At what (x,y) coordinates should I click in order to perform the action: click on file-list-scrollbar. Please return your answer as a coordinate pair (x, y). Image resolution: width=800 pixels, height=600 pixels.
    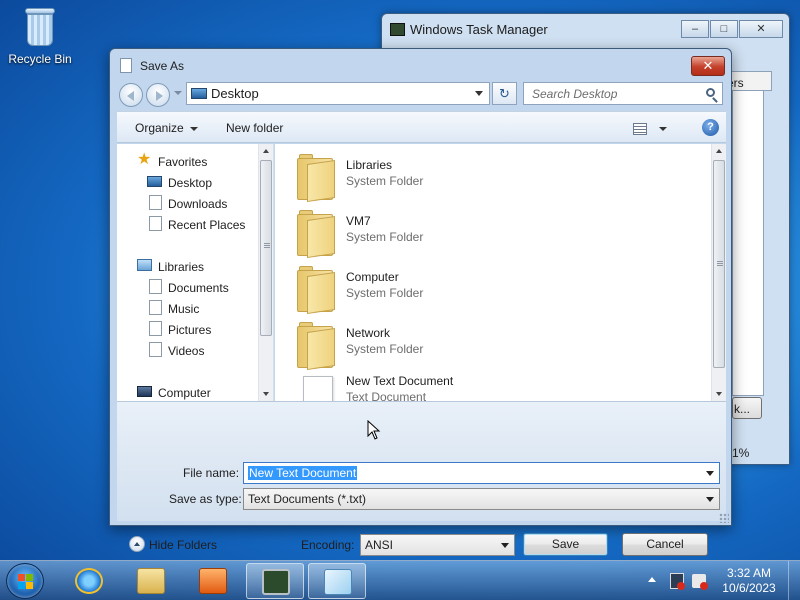
    Looking at the image, I should click on (718, 272).